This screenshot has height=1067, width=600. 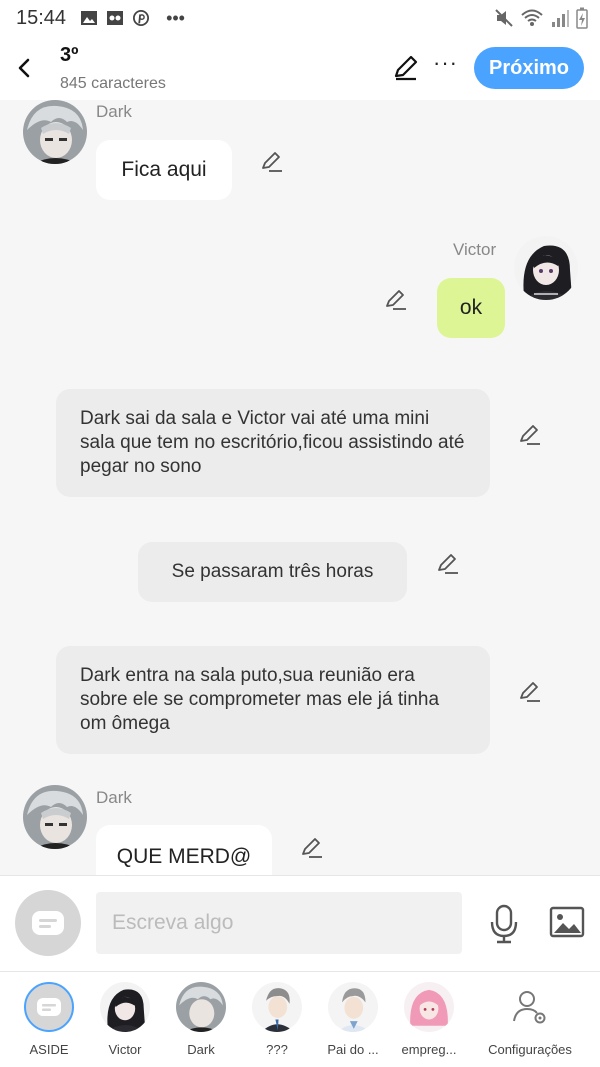 What do you see at coordinates (445, 63) in the screenshot?
I see `more-options-icon: ···` at bounding box center [445, 63].